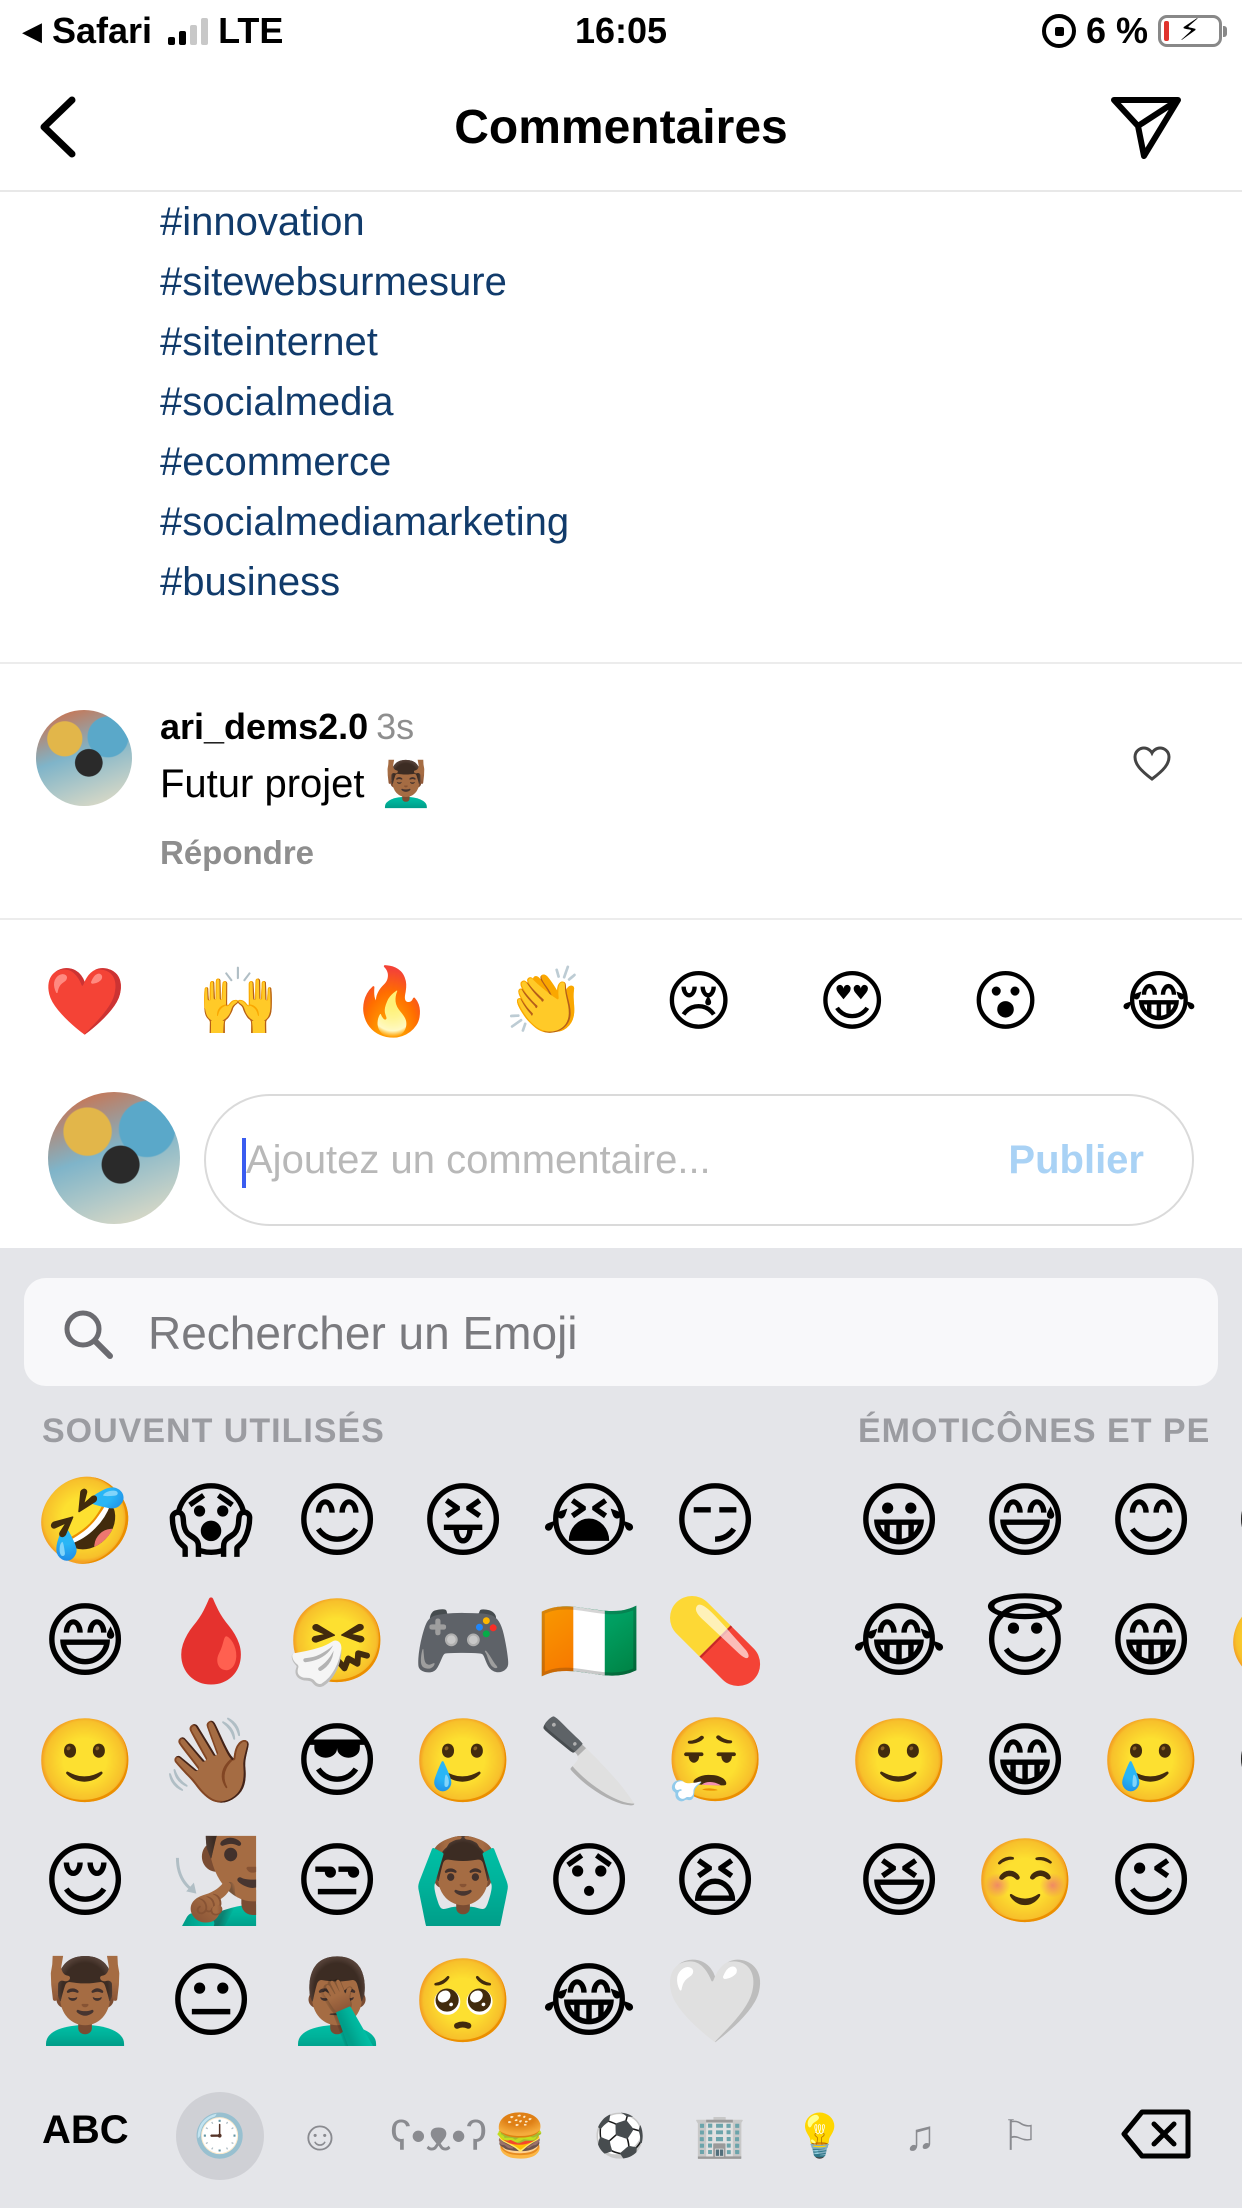 Image resolution: width=1242 pixels, height=2208 pixels. I want to click on battery-icon: ⚡, so click(1192, 30).